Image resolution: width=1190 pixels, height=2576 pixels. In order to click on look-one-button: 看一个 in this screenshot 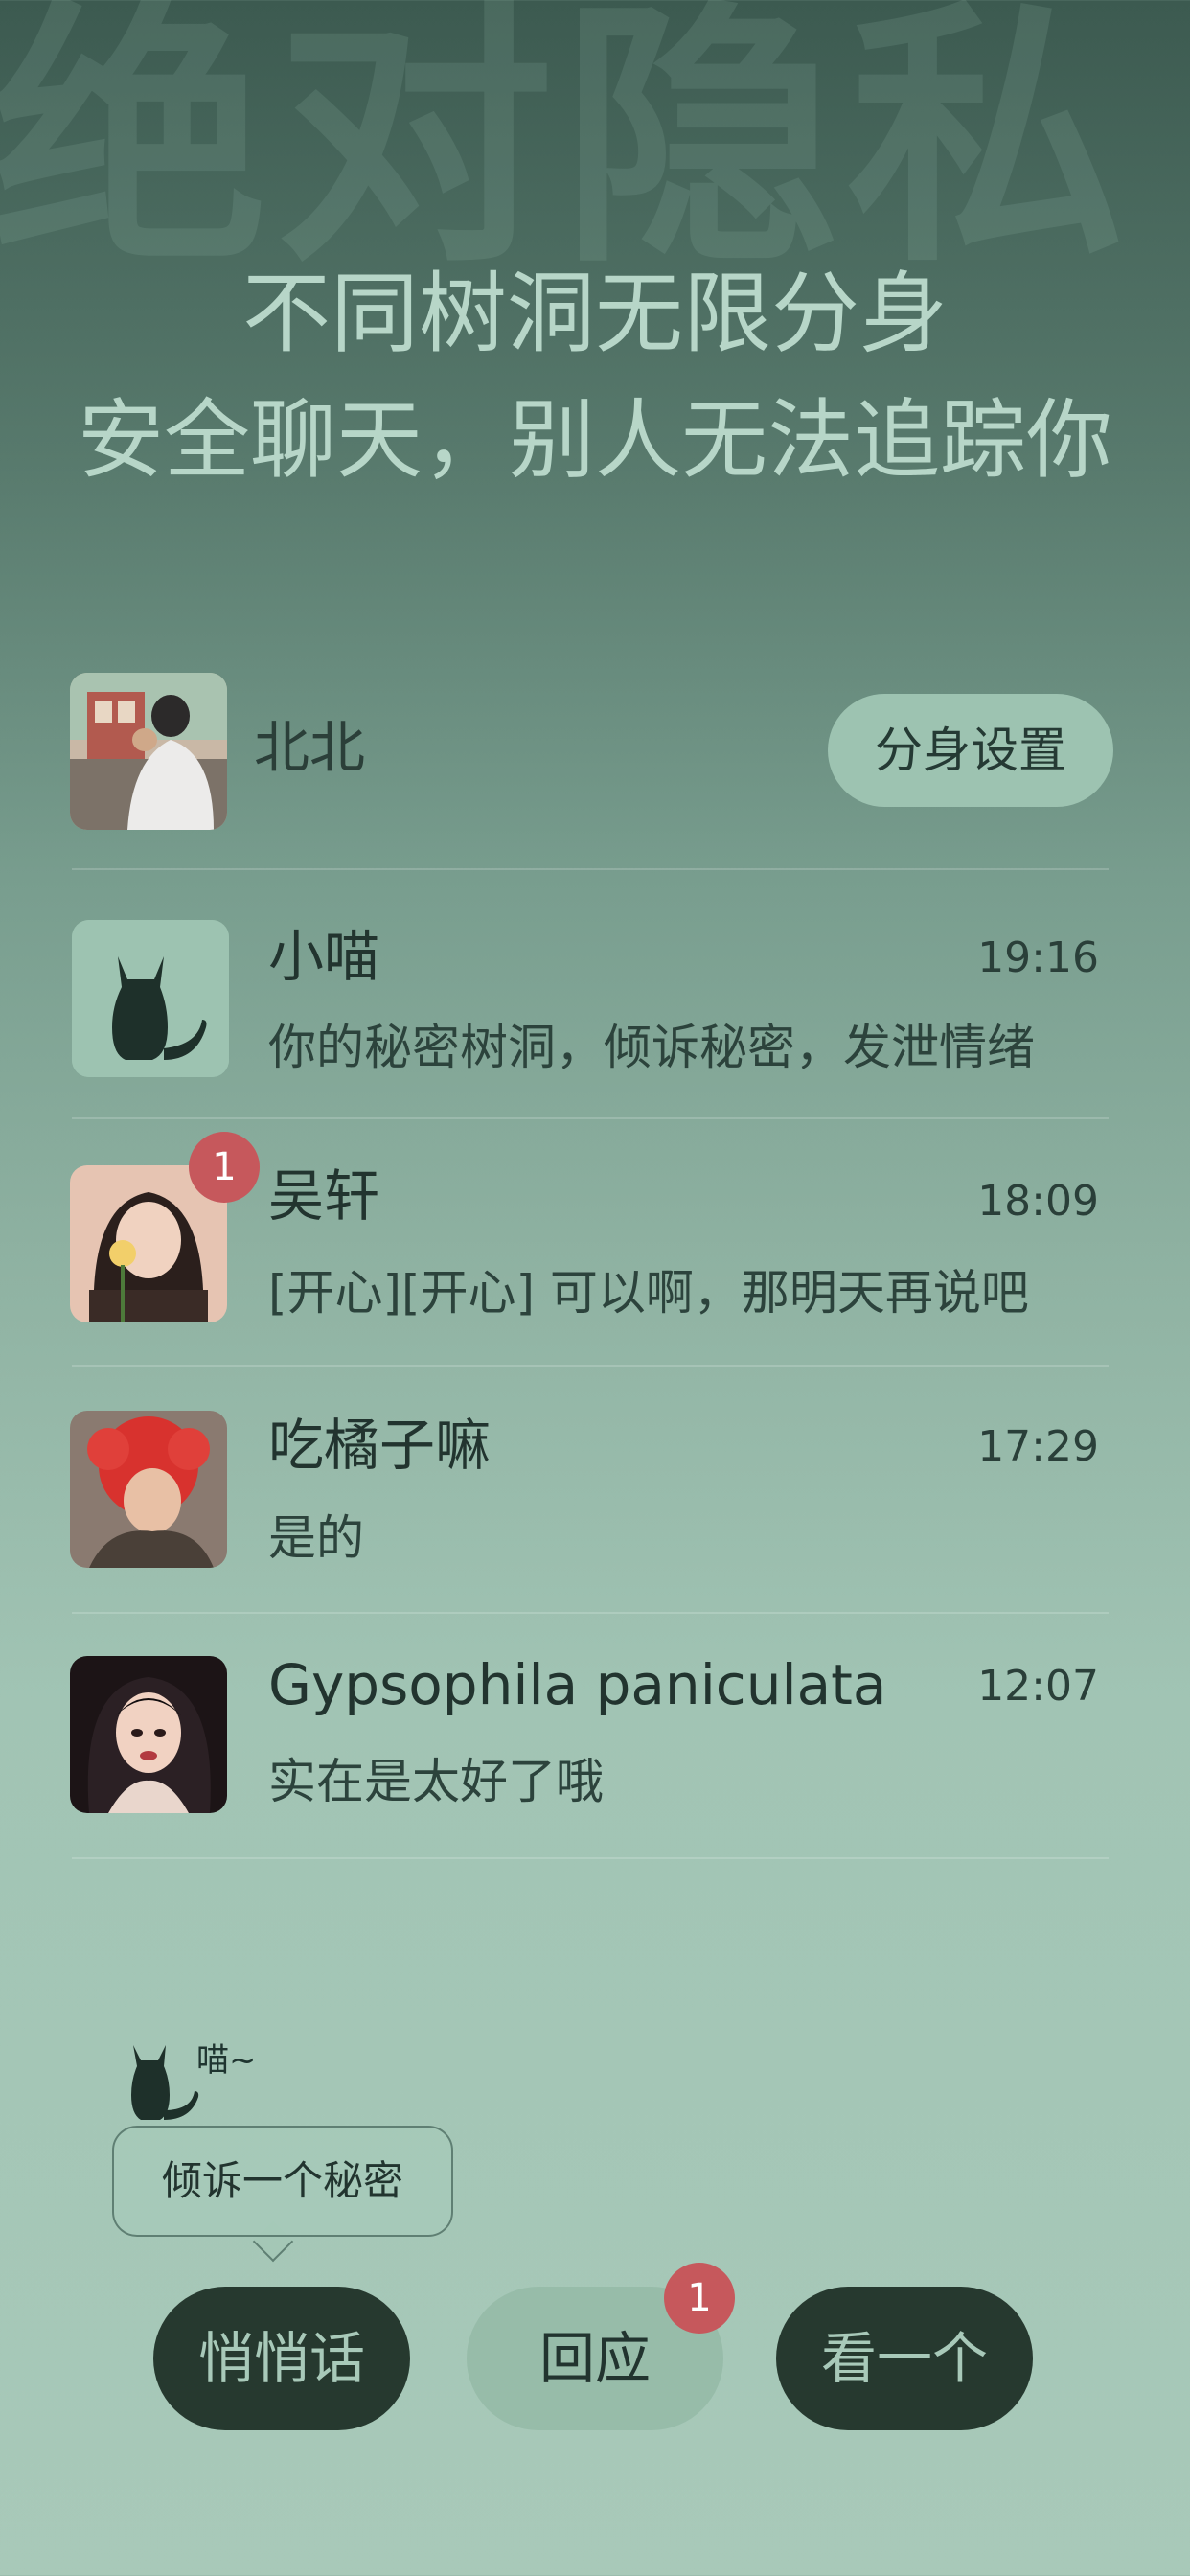, I will do `click(905, 2358)`.